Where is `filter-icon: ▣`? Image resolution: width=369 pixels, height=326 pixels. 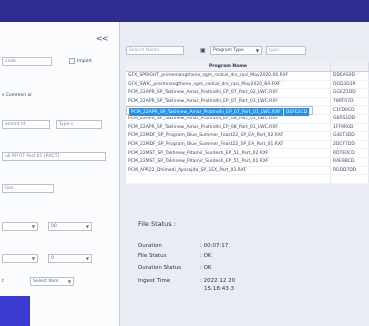
filter-icon: ▣ is located at coordinates (203, 50).